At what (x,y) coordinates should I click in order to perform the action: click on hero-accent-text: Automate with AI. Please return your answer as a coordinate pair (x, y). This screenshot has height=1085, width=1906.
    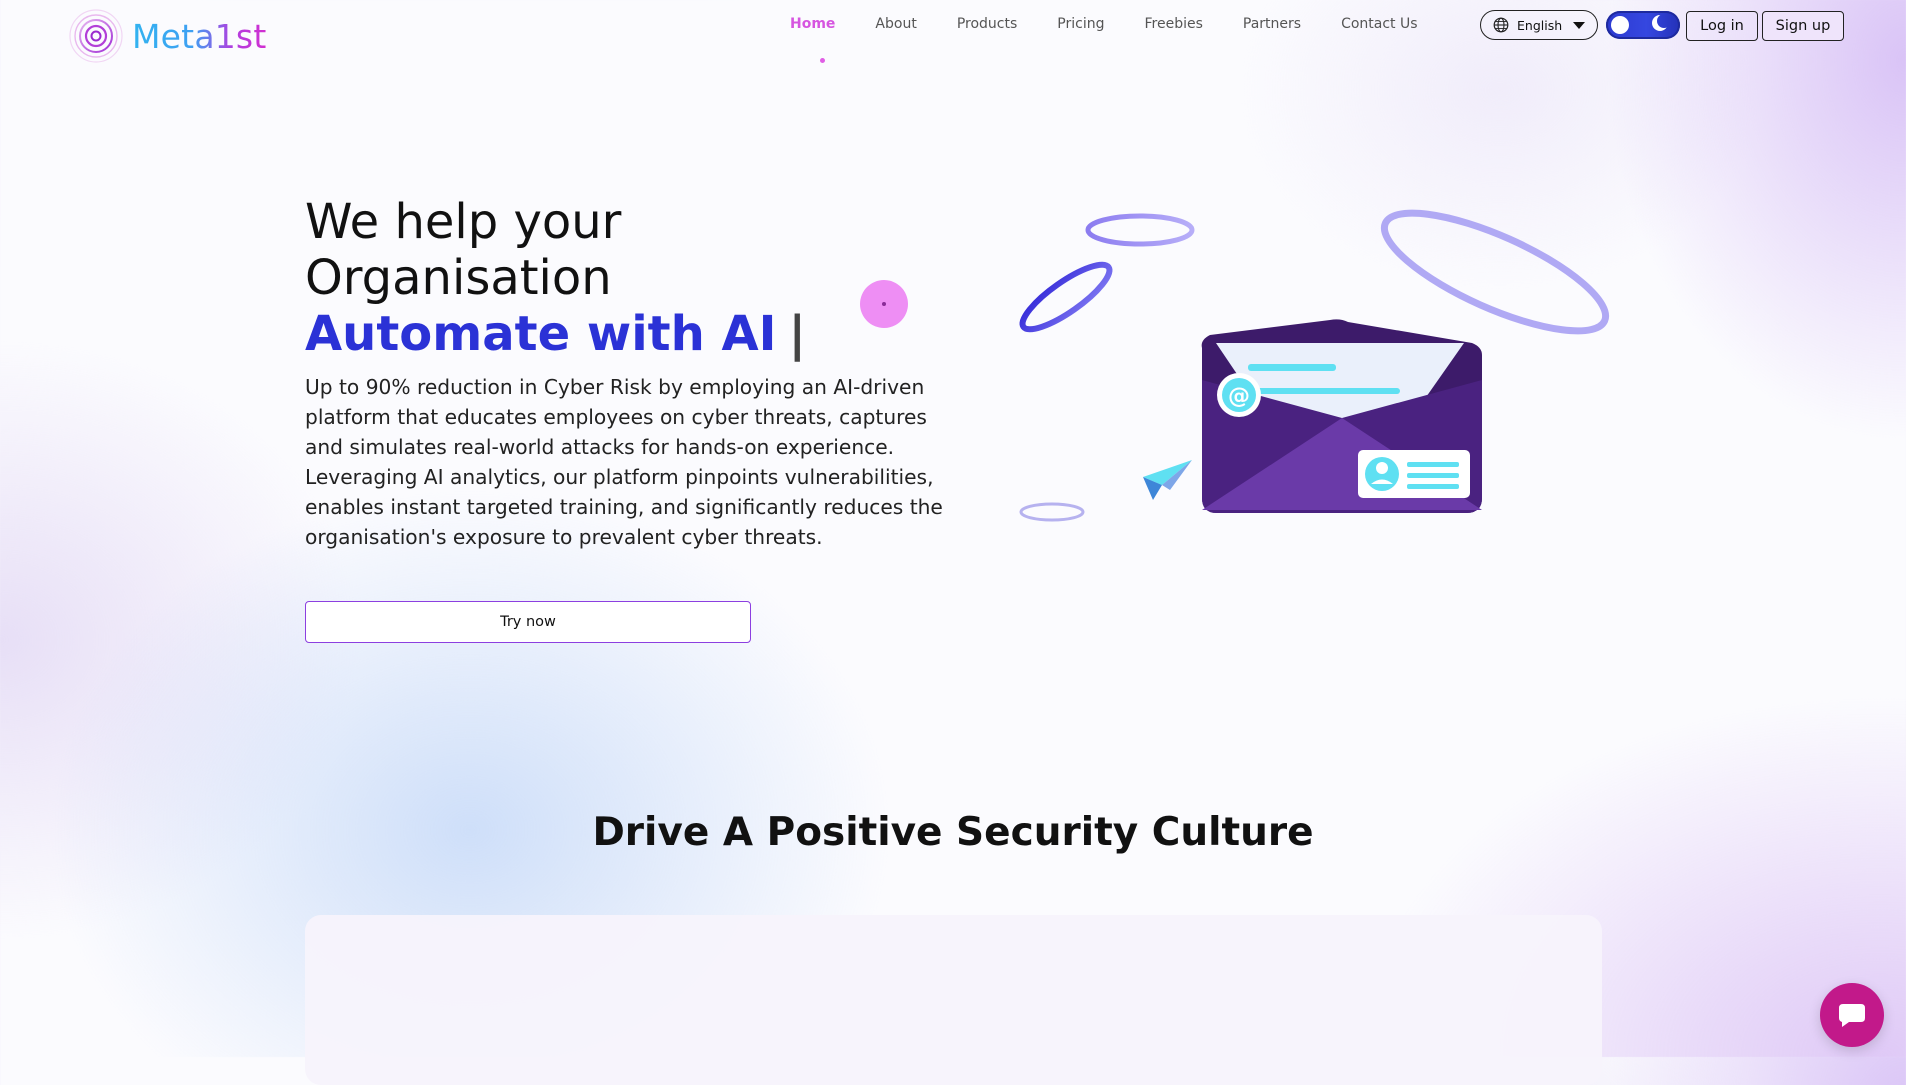
    Looking at the image, I should click on (541, 334).